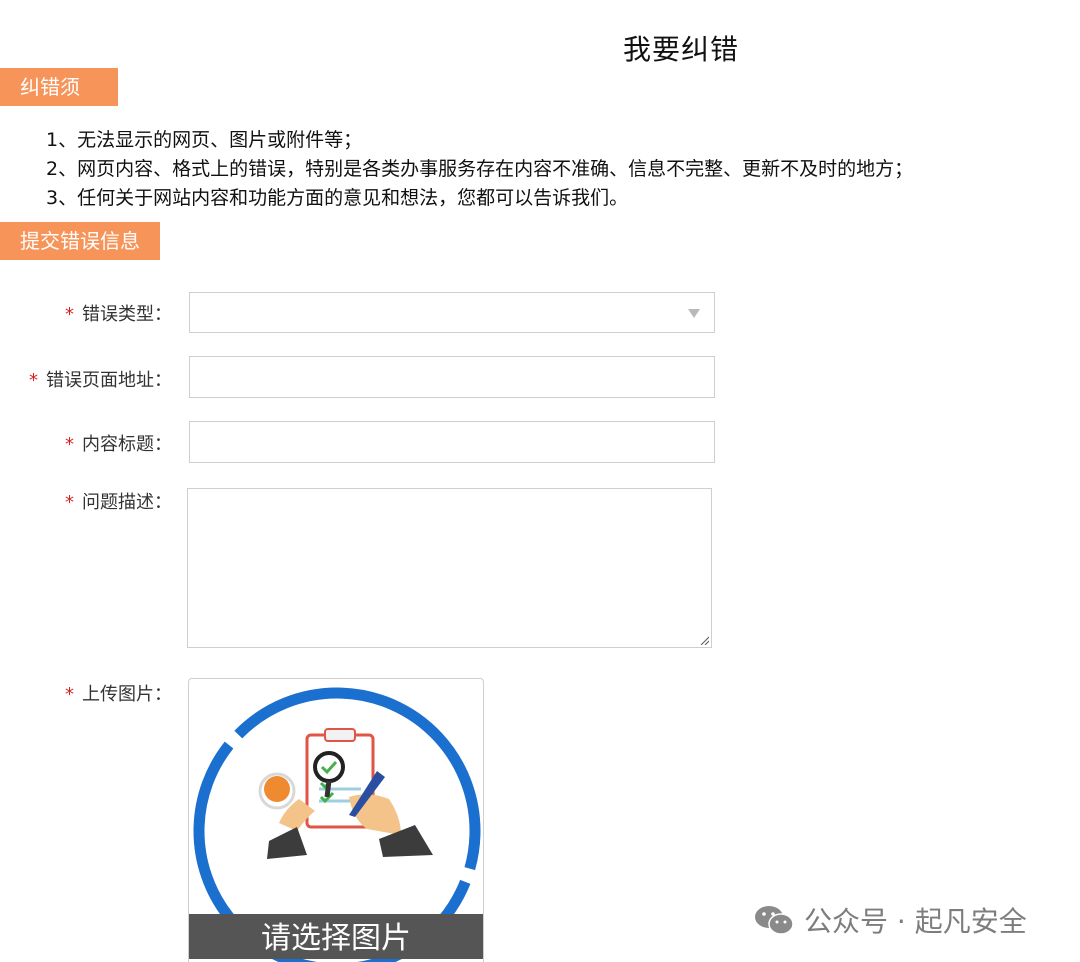 The height and width of the screenshot is (962, 1080). I want to click on page-title: 我要纠错, so click(680, 49).